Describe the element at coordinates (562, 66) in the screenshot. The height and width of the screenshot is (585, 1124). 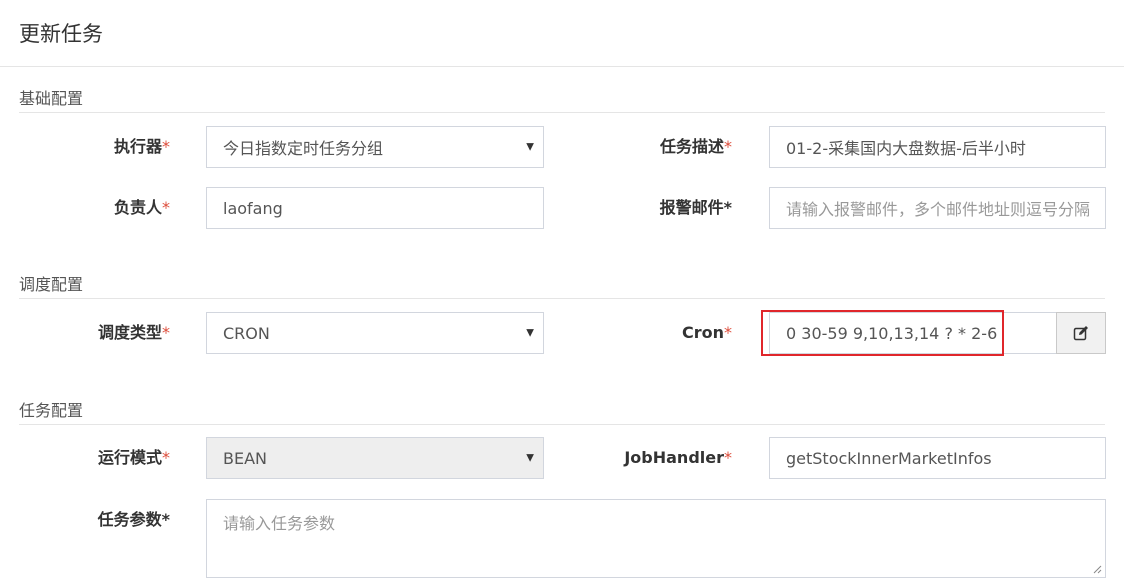
I see `header-divider` at that location.